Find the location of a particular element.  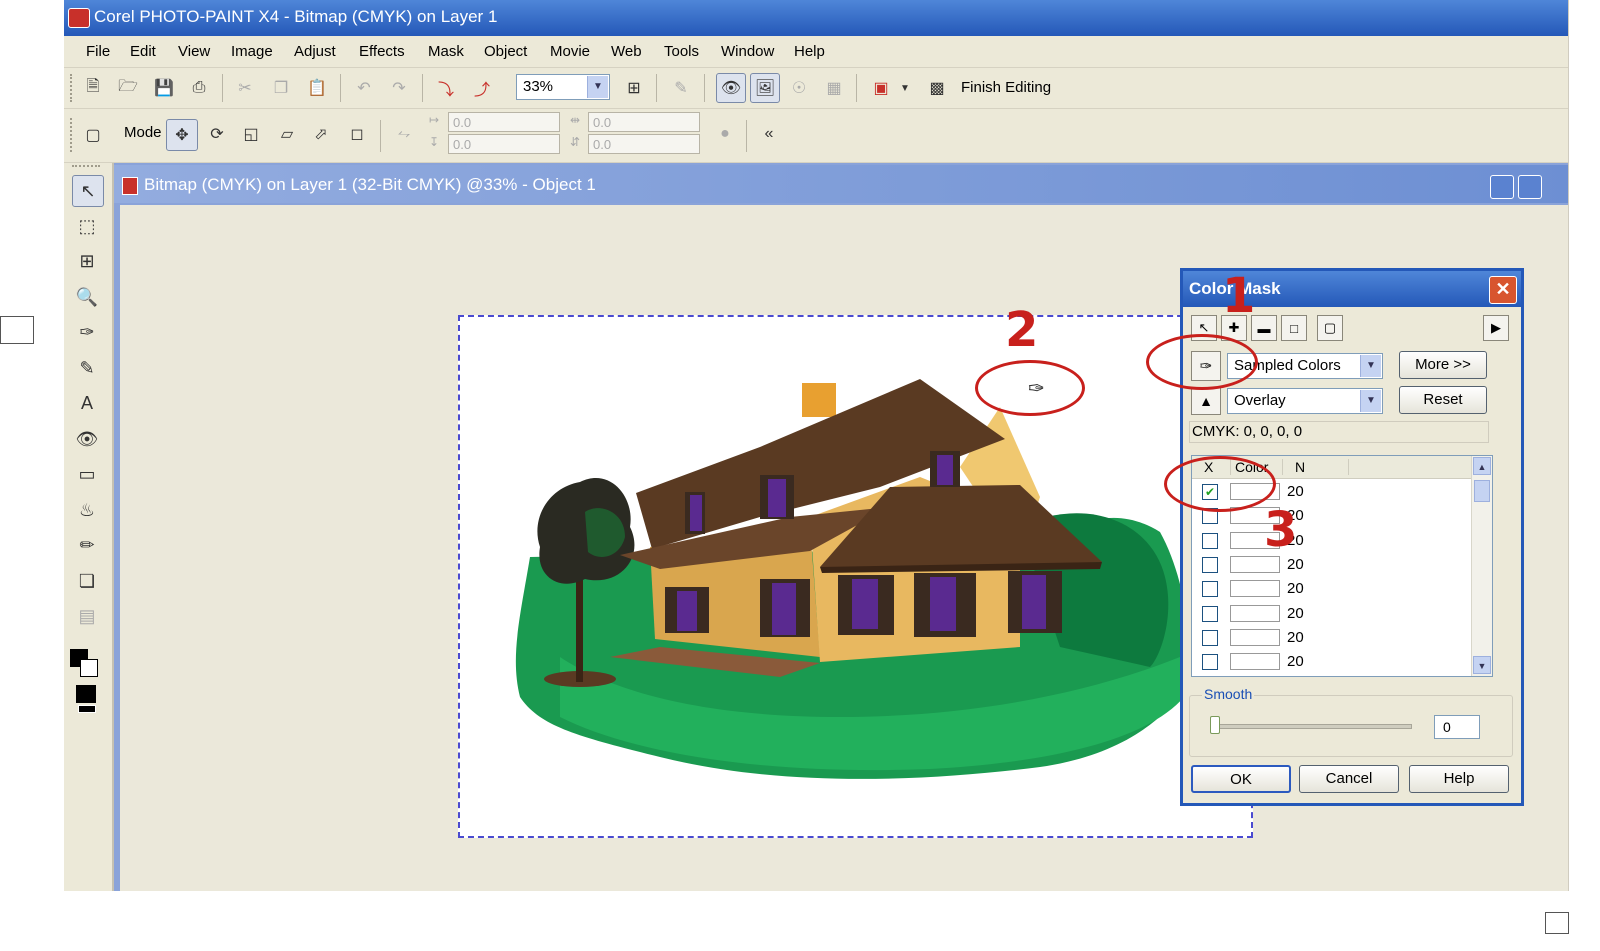

distort-mode-icon: ⬀ is located at coordinates (321, 134).